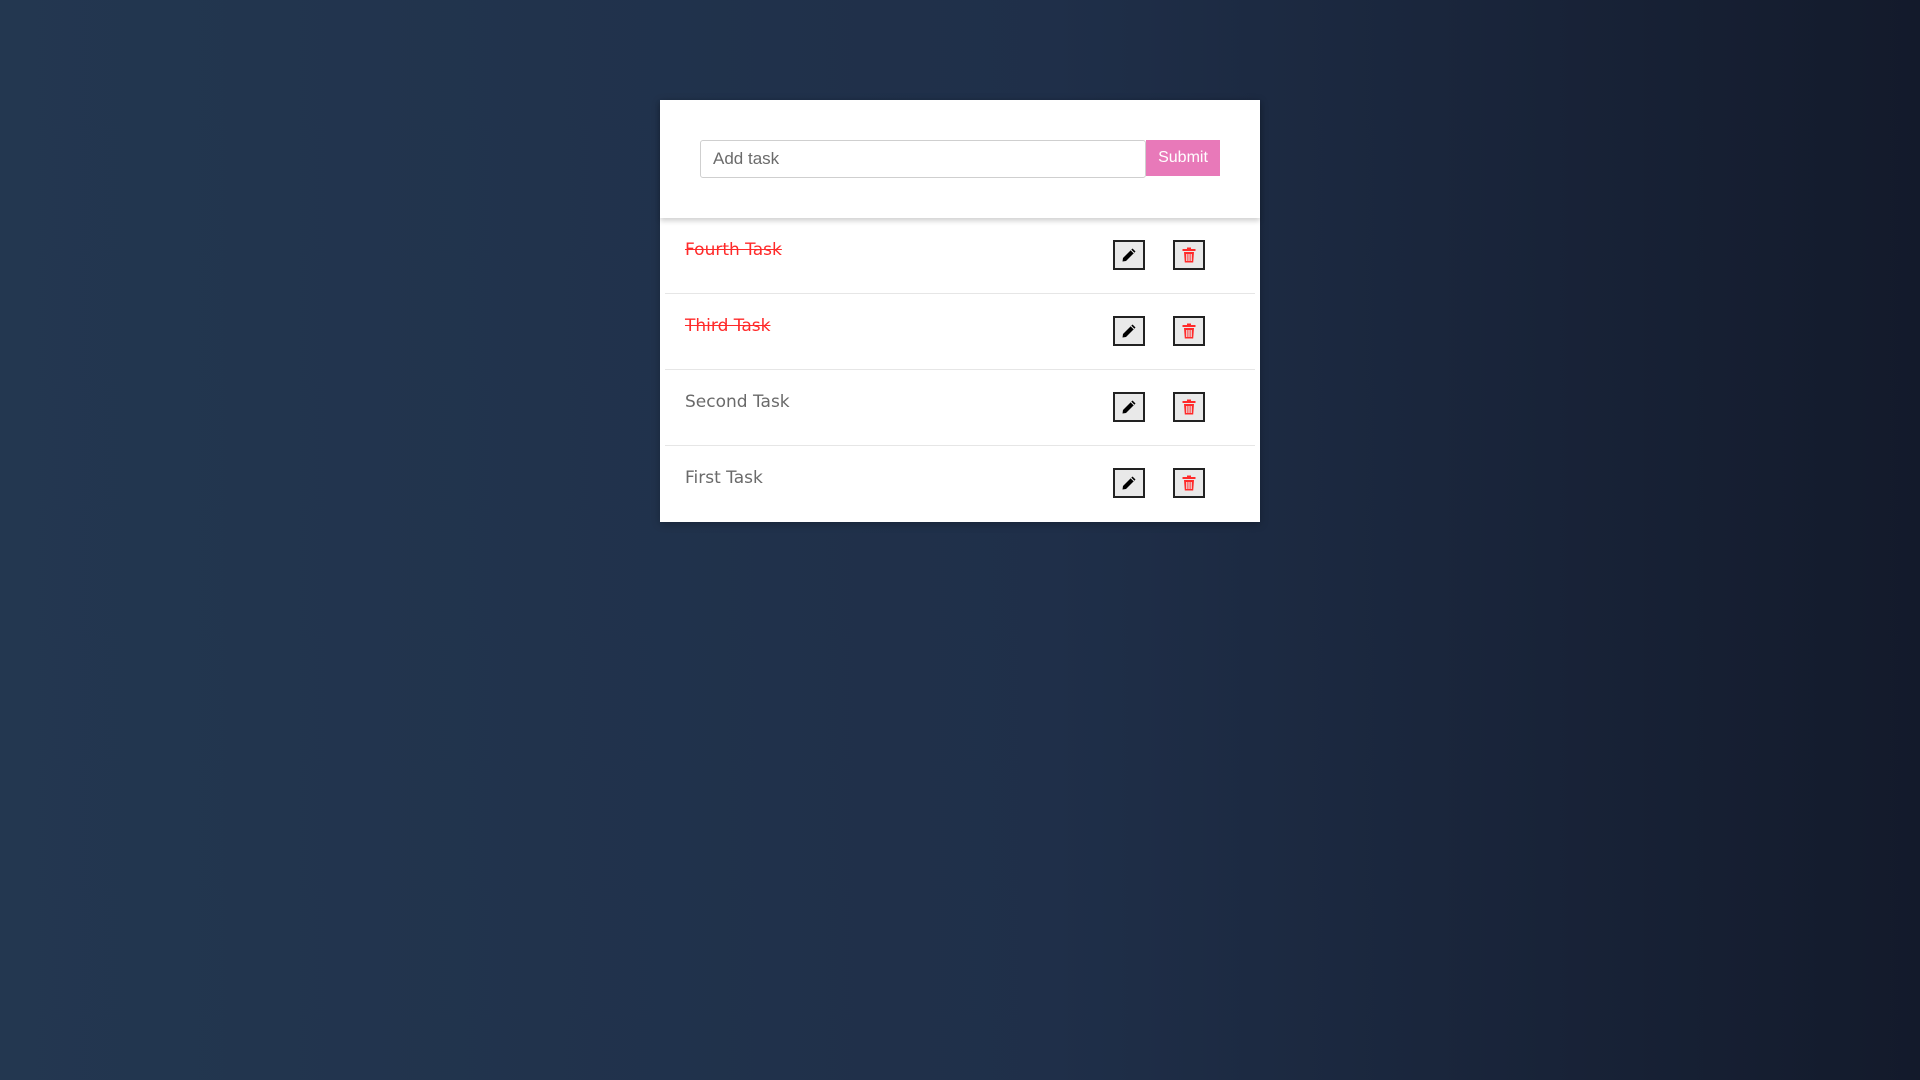 This screenshot has width=1920, height=1080. I want to click on todo-card: Submit Fourth Task, so click(960, 311).